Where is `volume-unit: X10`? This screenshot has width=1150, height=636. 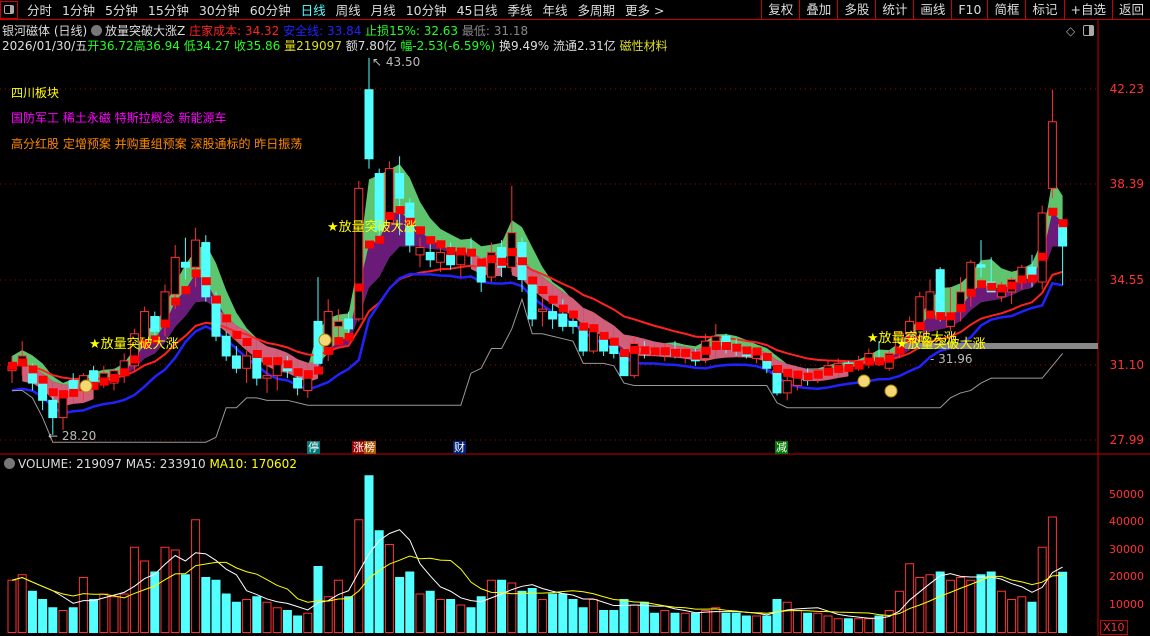
volume-unit: X10 is located at coordinates (1114, 627).